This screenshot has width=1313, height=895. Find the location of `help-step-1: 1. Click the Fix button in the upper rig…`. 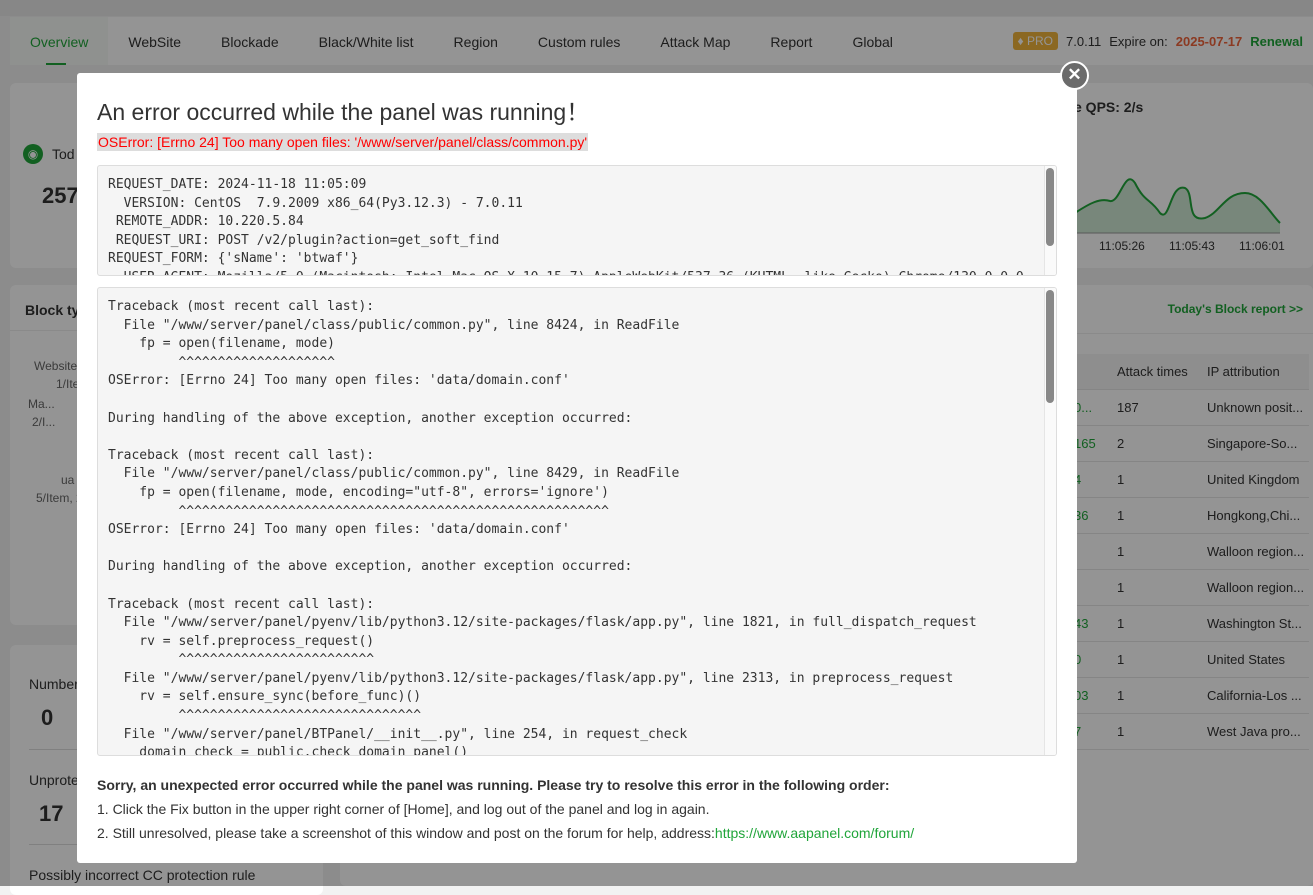

help-step-1: 1. Click the Fix button in the upper rig… is located at coordinates (403, 809).